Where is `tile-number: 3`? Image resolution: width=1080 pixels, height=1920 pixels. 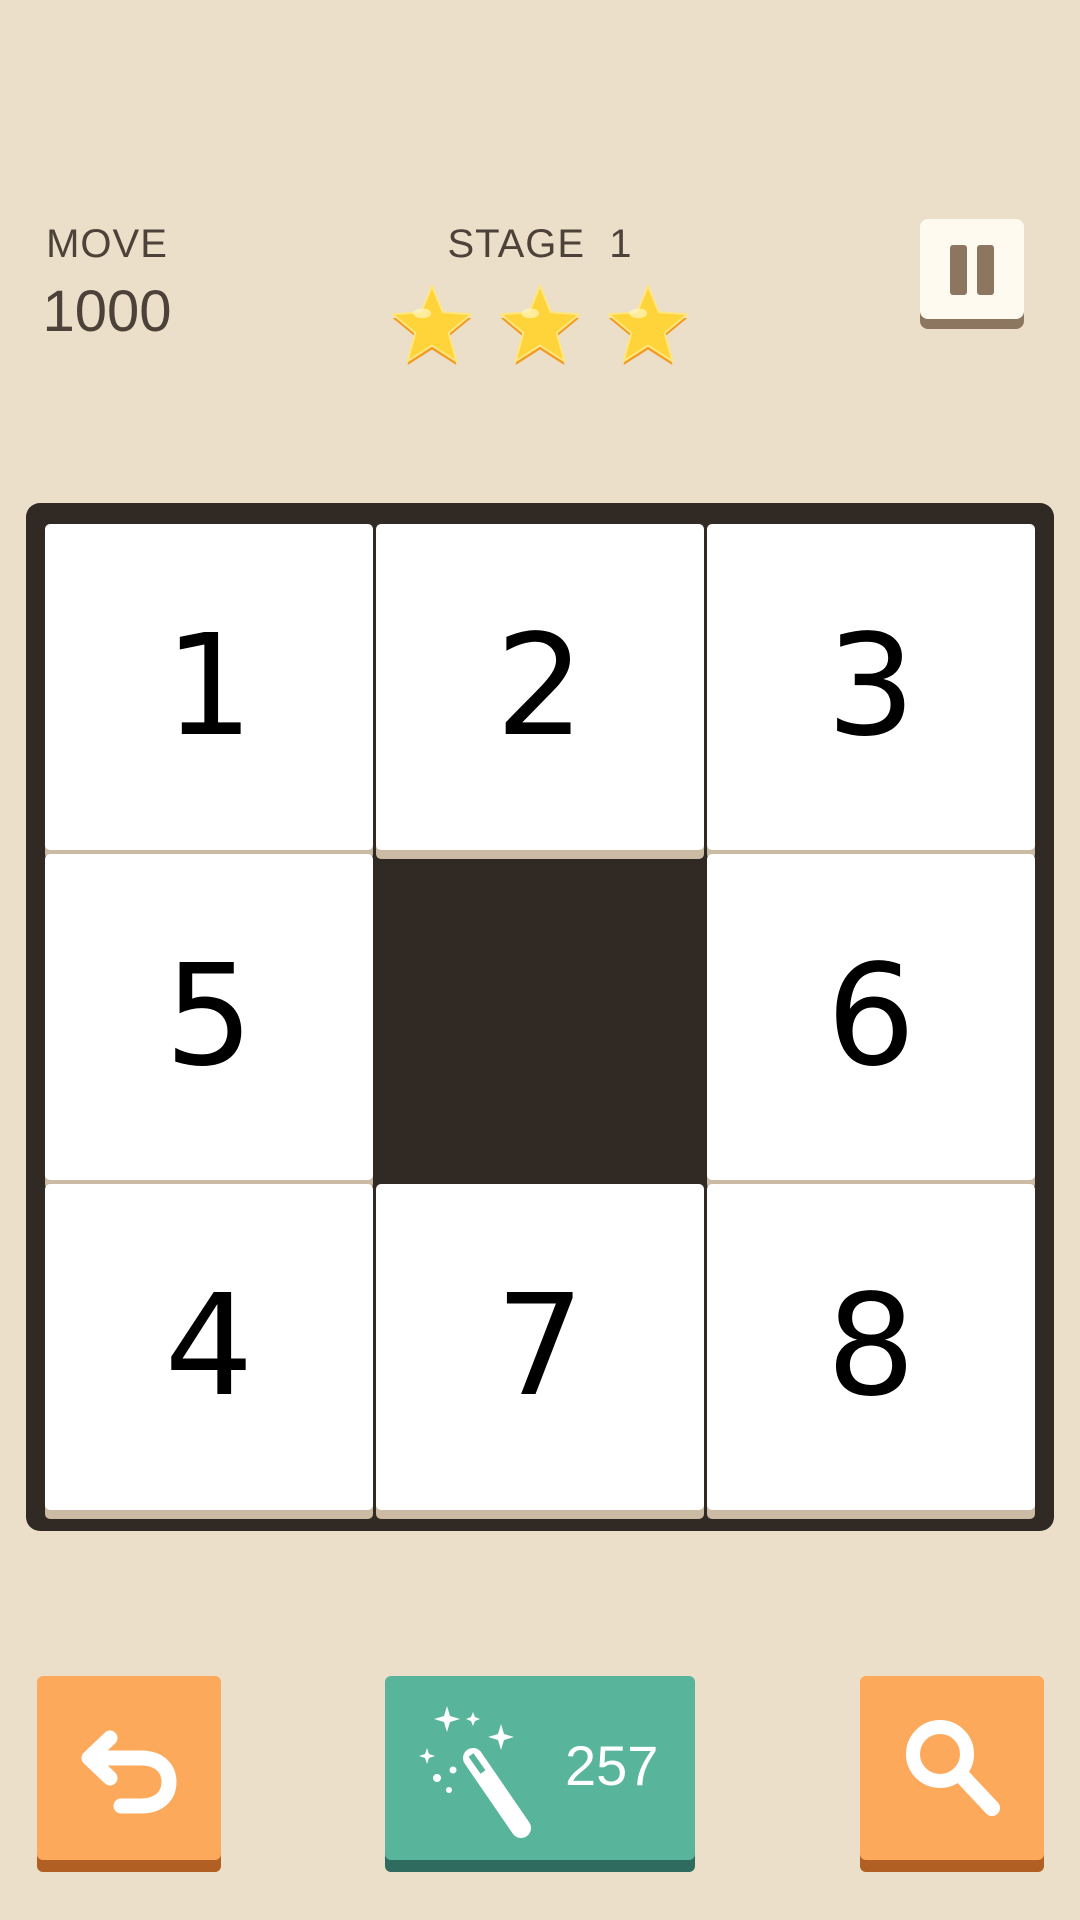 tile-number: 3 is located at coordinates (871, 686).